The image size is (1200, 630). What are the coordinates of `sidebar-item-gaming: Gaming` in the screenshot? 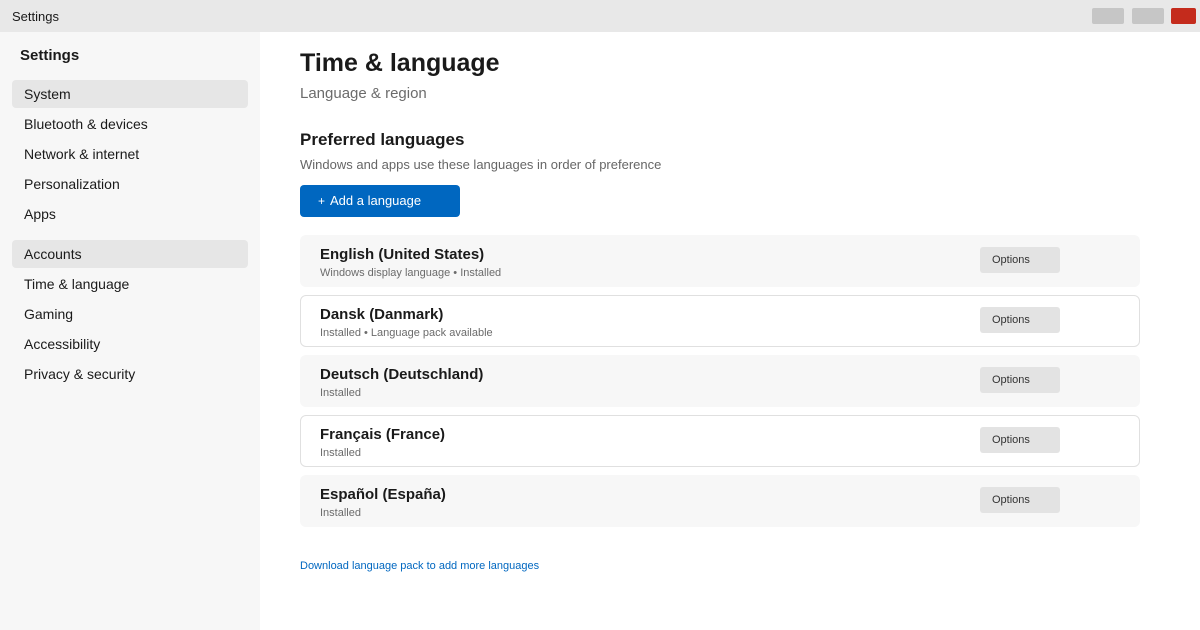 It's located at (130, 314).